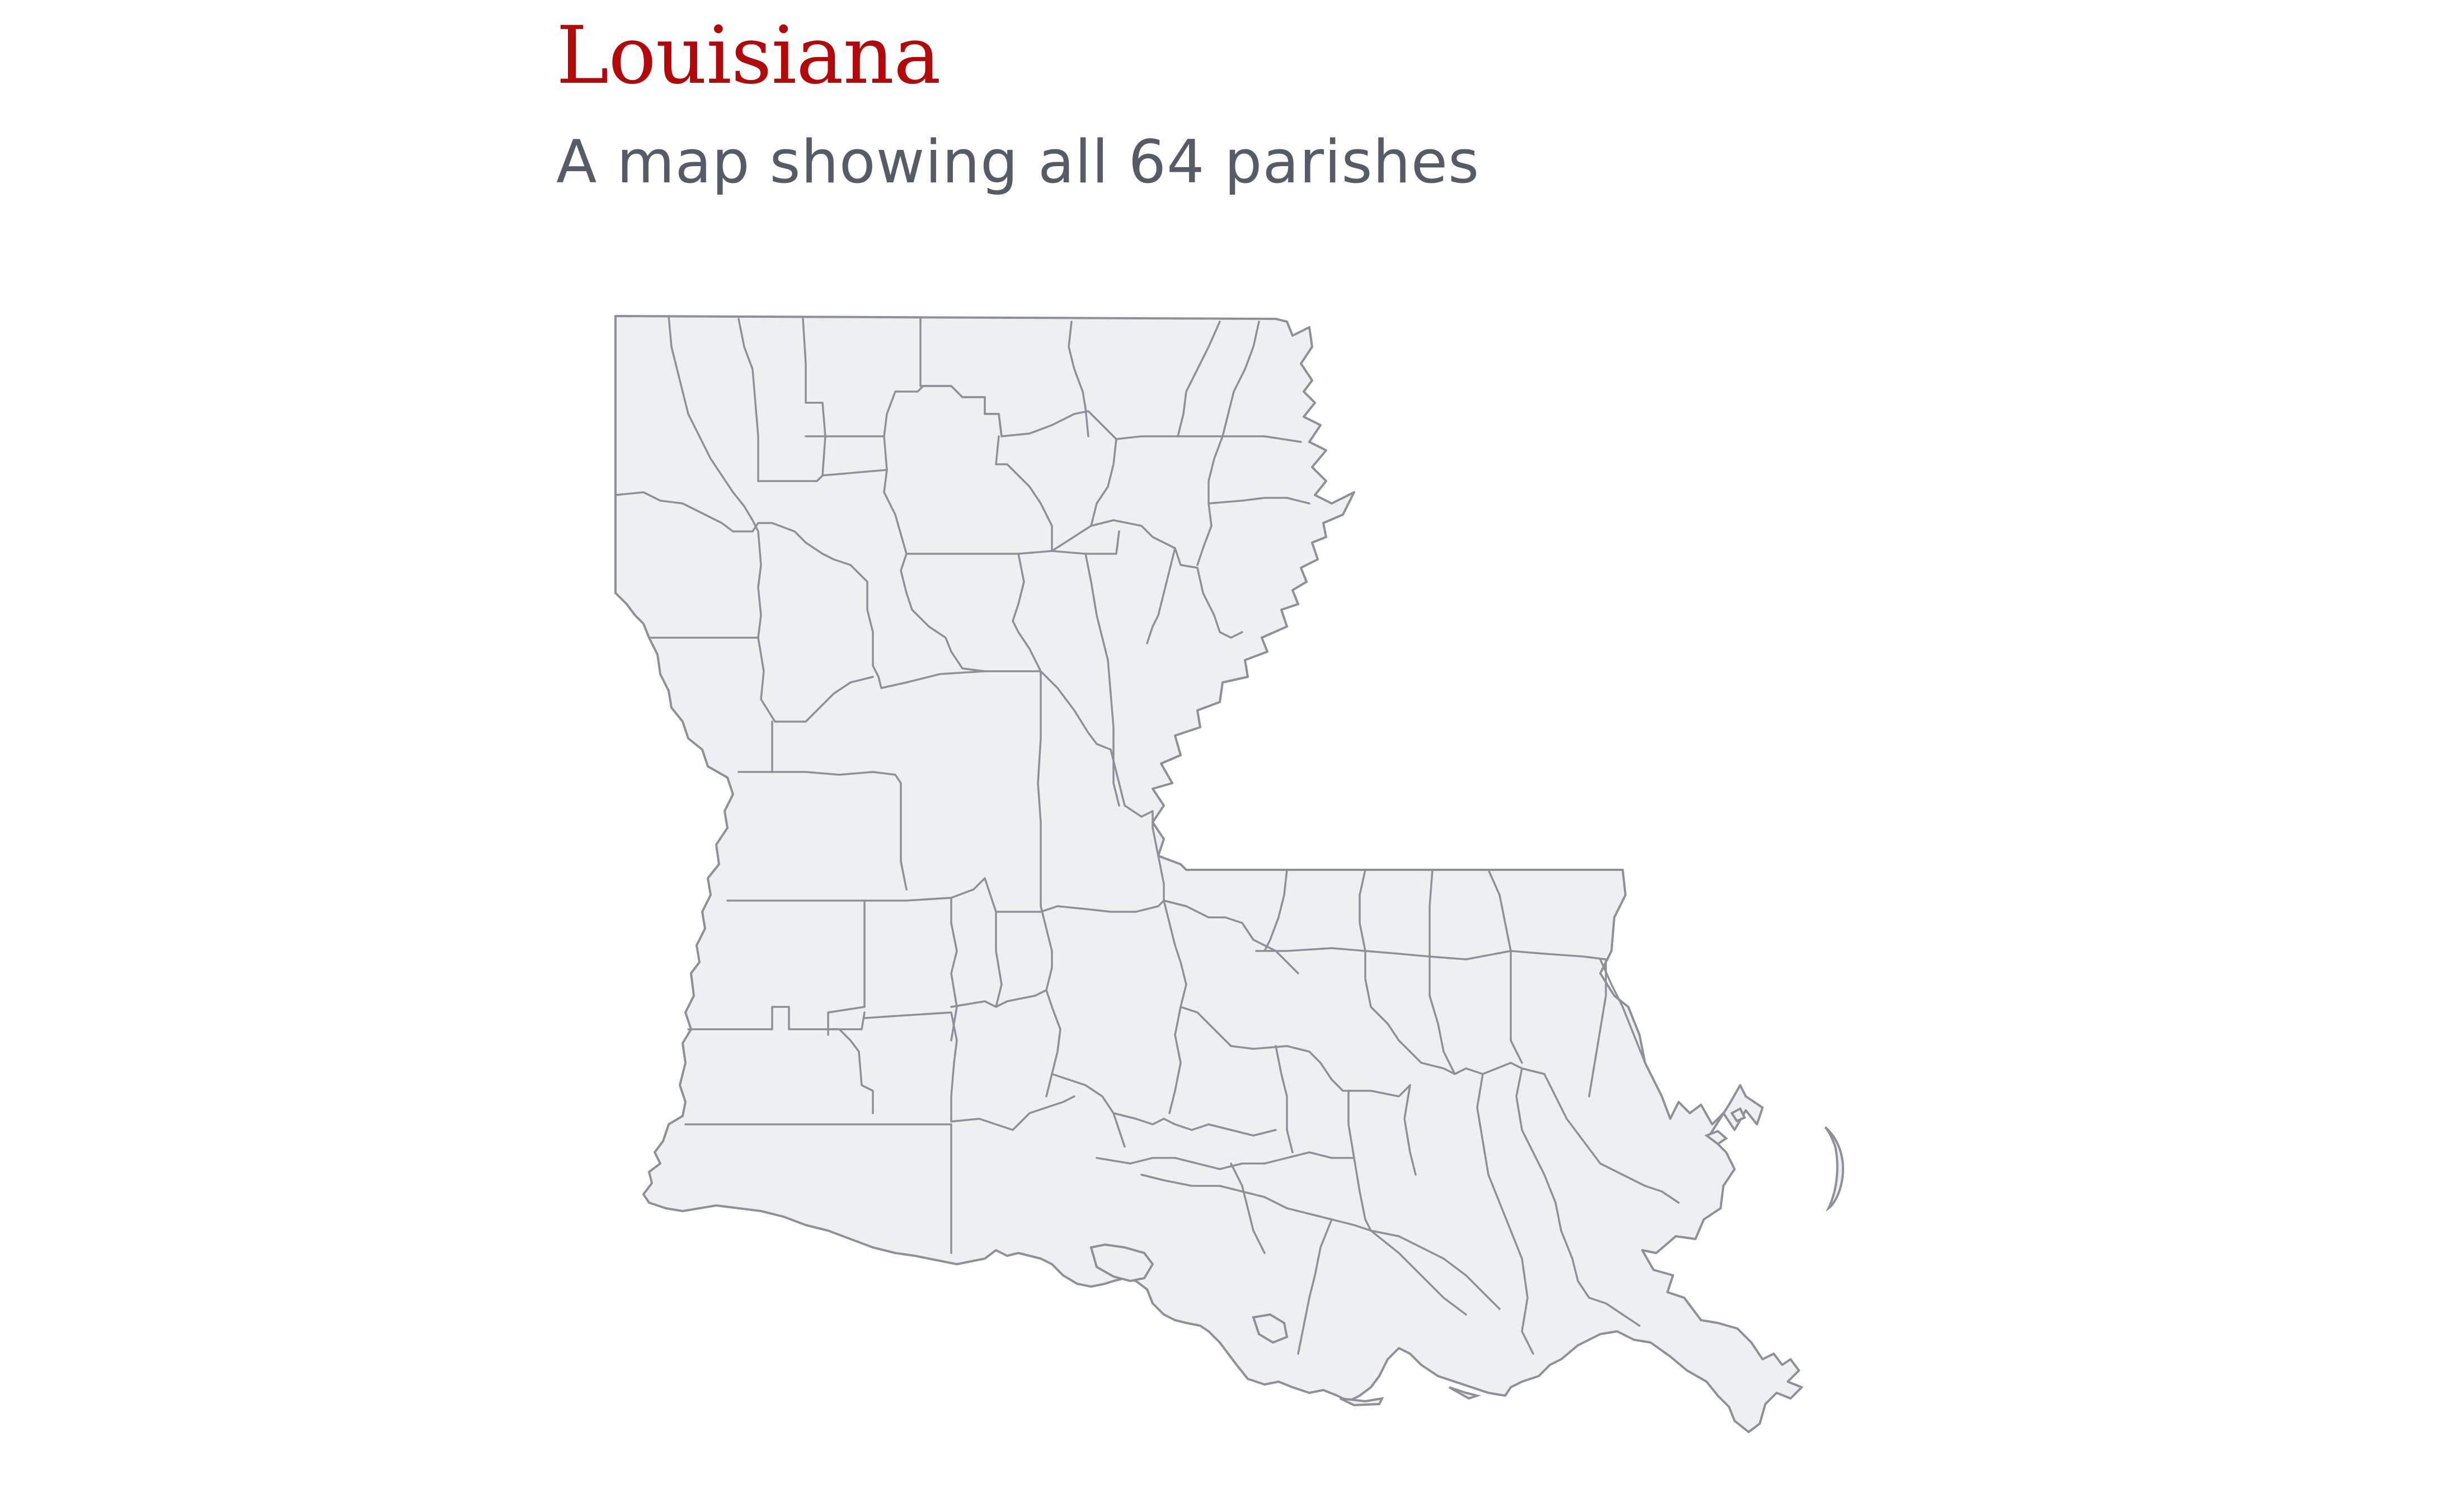  Describe the element at coordinates (1834, 1169) in the screenshot. I see `chandeleur-islands` at that location.